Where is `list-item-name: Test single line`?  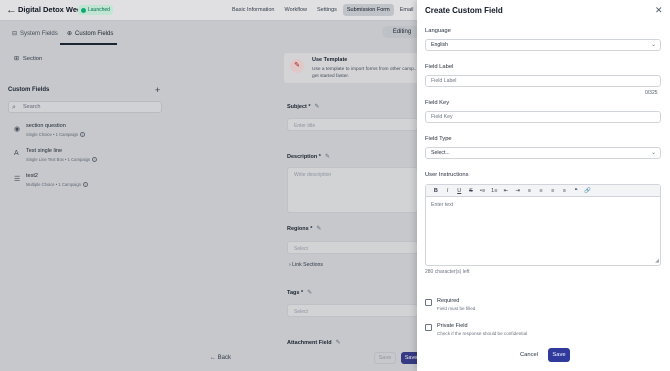
list-item-name: Test single line is located at coordinates (44, 151).